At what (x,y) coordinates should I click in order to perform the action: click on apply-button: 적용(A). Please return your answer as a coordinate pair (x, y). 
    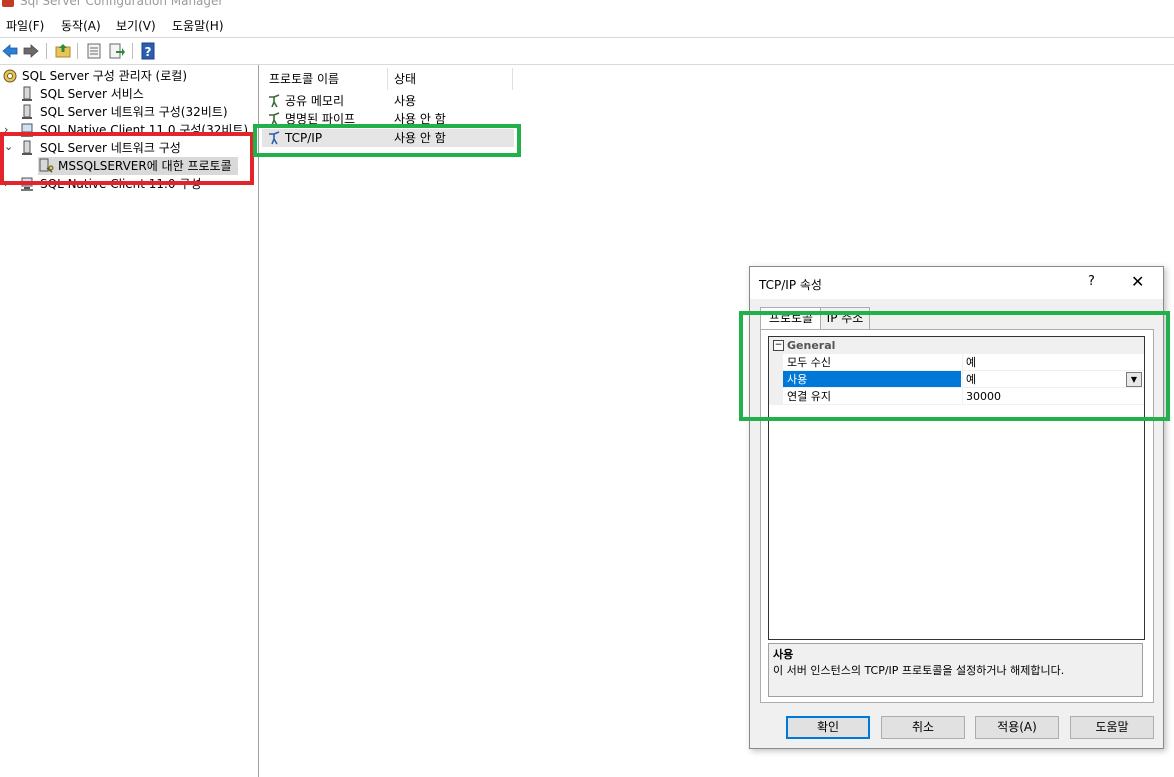
    Looking at the image, I should click on (1017, 727).